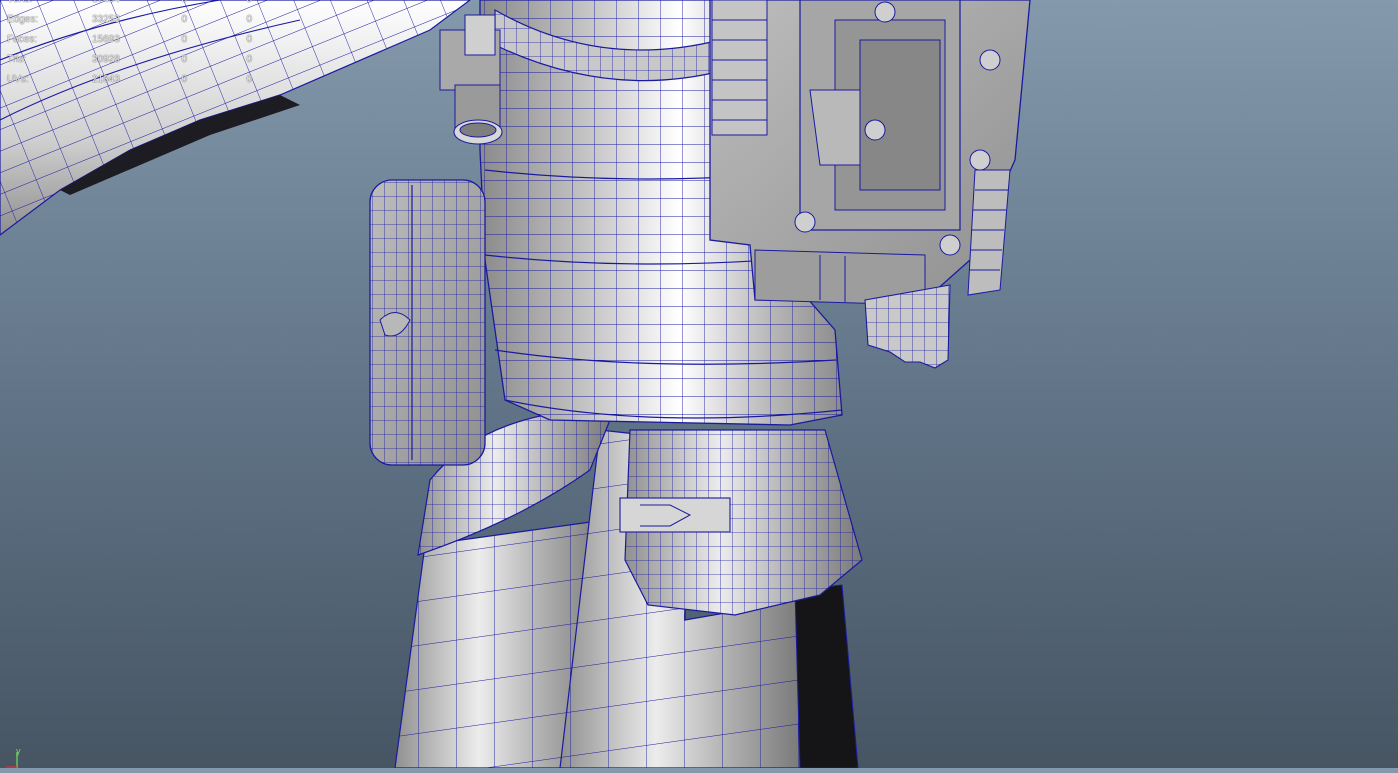  What do you see at coordinates (427, 322) in the screenshot?
I see `belt-pouch` at bounding box center [427, 322].